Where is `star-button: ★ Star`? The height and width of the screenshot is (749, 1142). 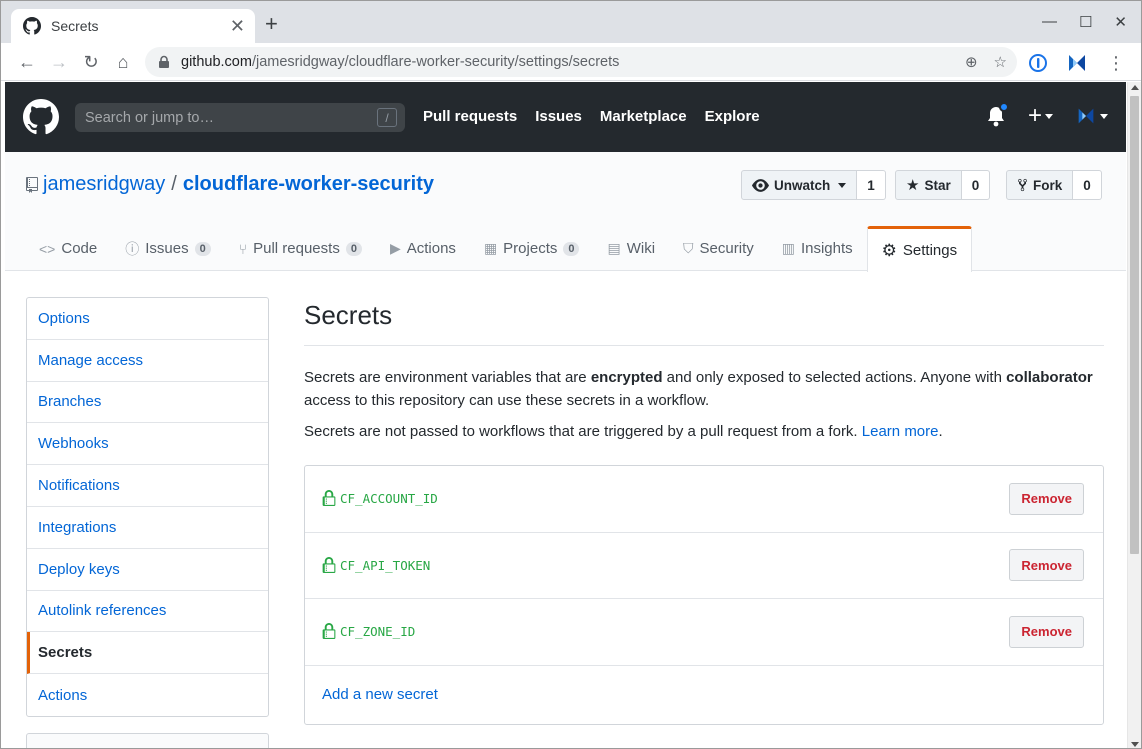 star-button: ★ Star is located at coordinates (928, 185).